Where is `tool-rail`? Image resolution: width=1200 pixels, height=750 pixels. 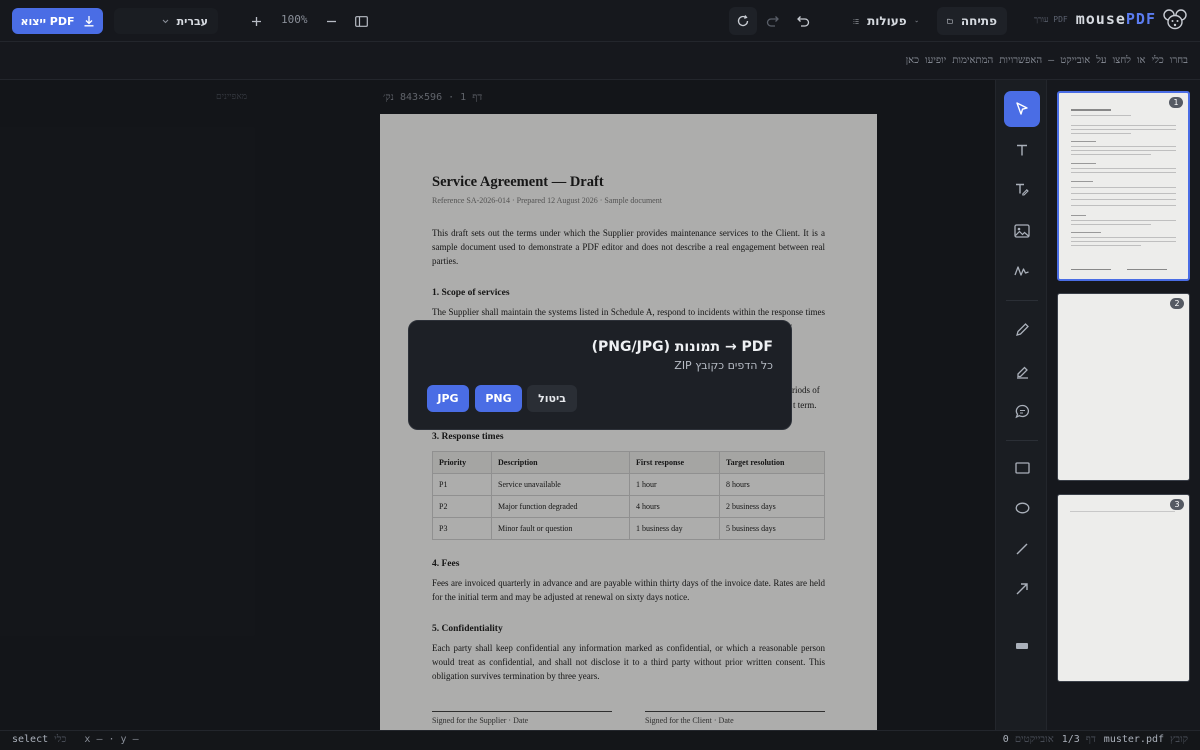 tool-rail is located at coordinates (1021, 405).